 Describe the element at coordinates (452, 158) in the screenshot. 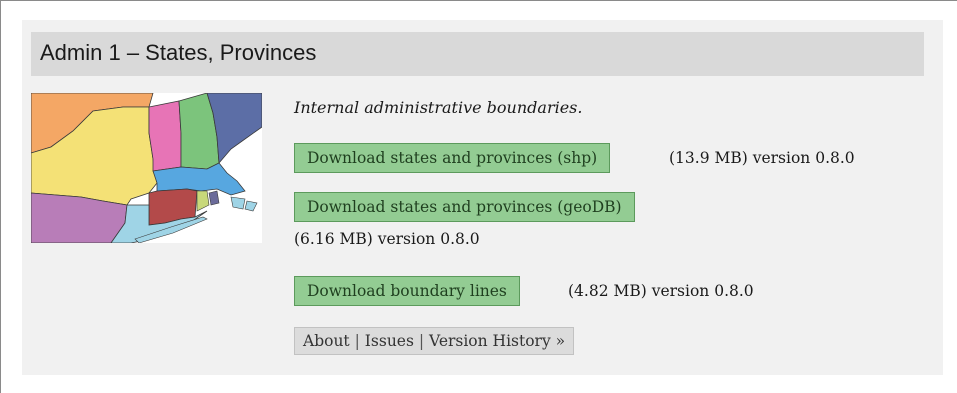

I see `download-states-shp-button: Download states and provinces (shp)` at that location.